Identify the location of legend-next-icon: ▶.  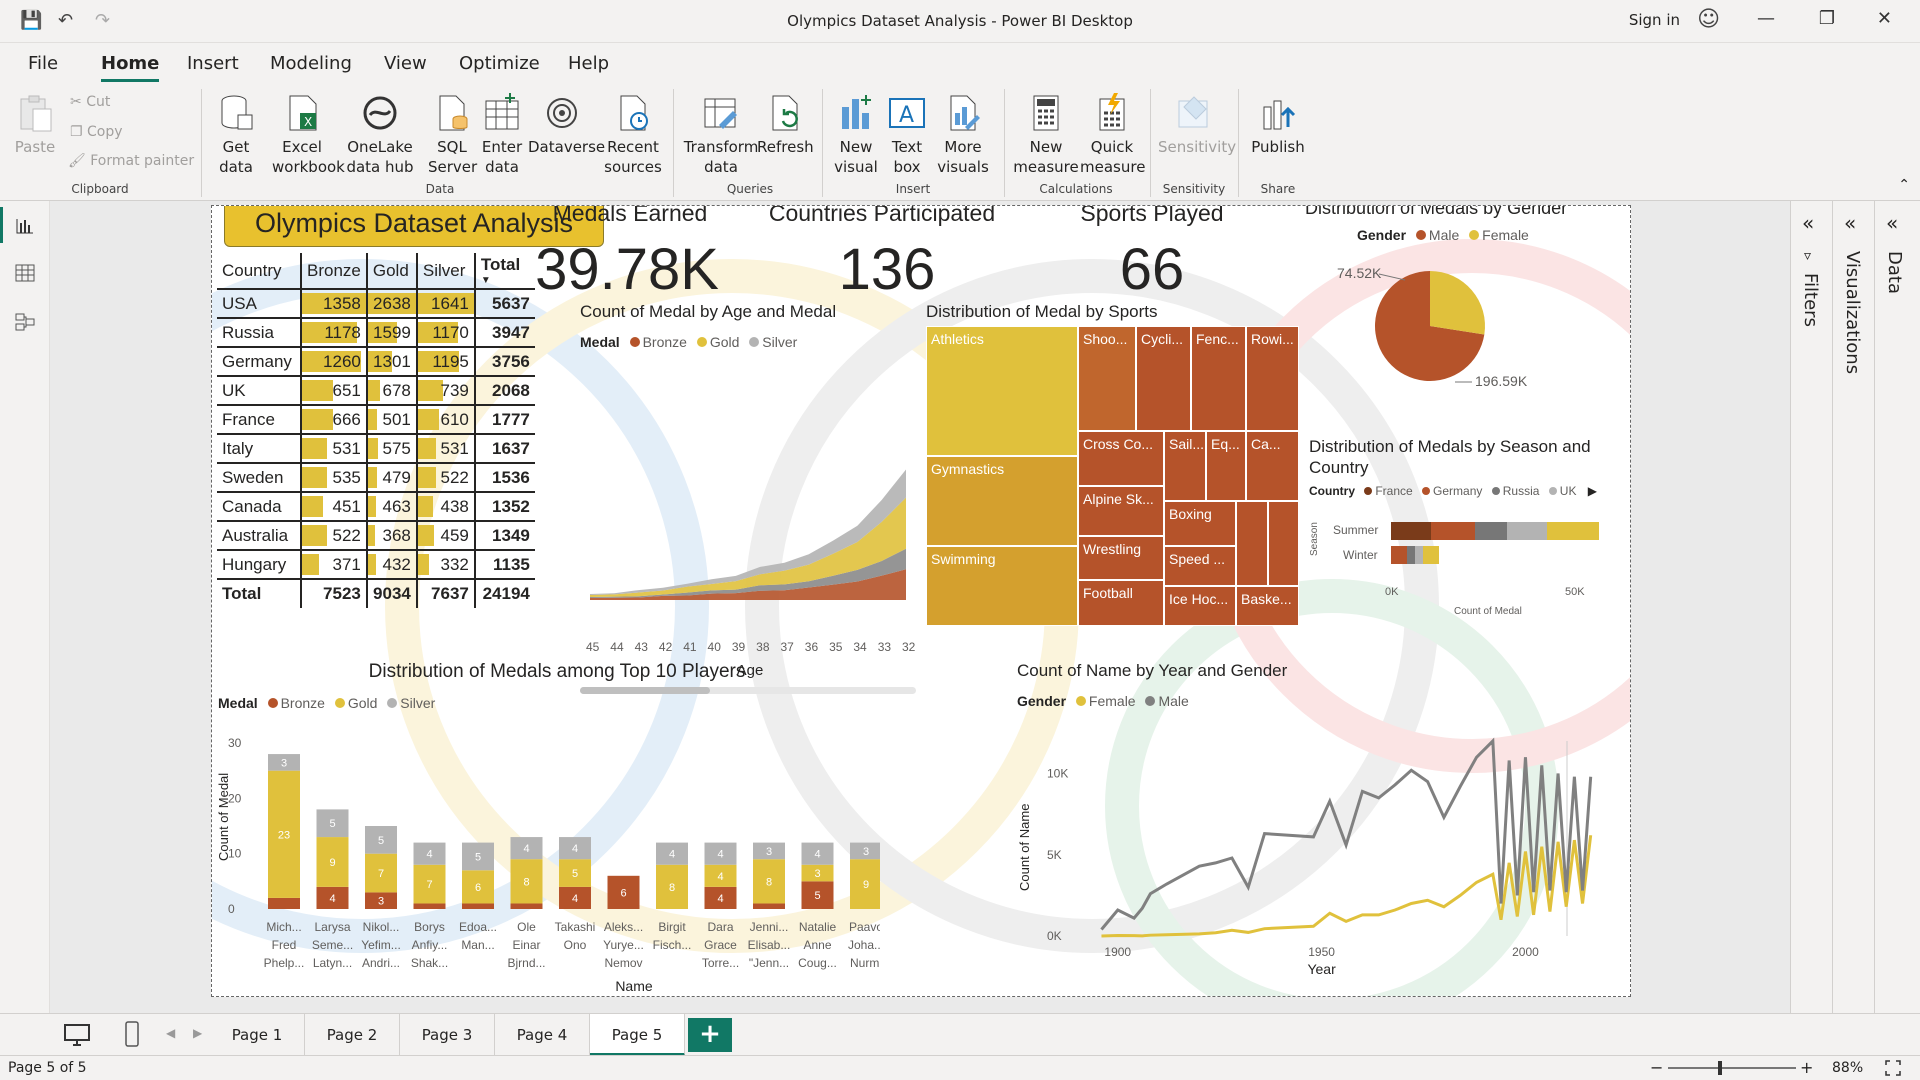
(1592, 491).